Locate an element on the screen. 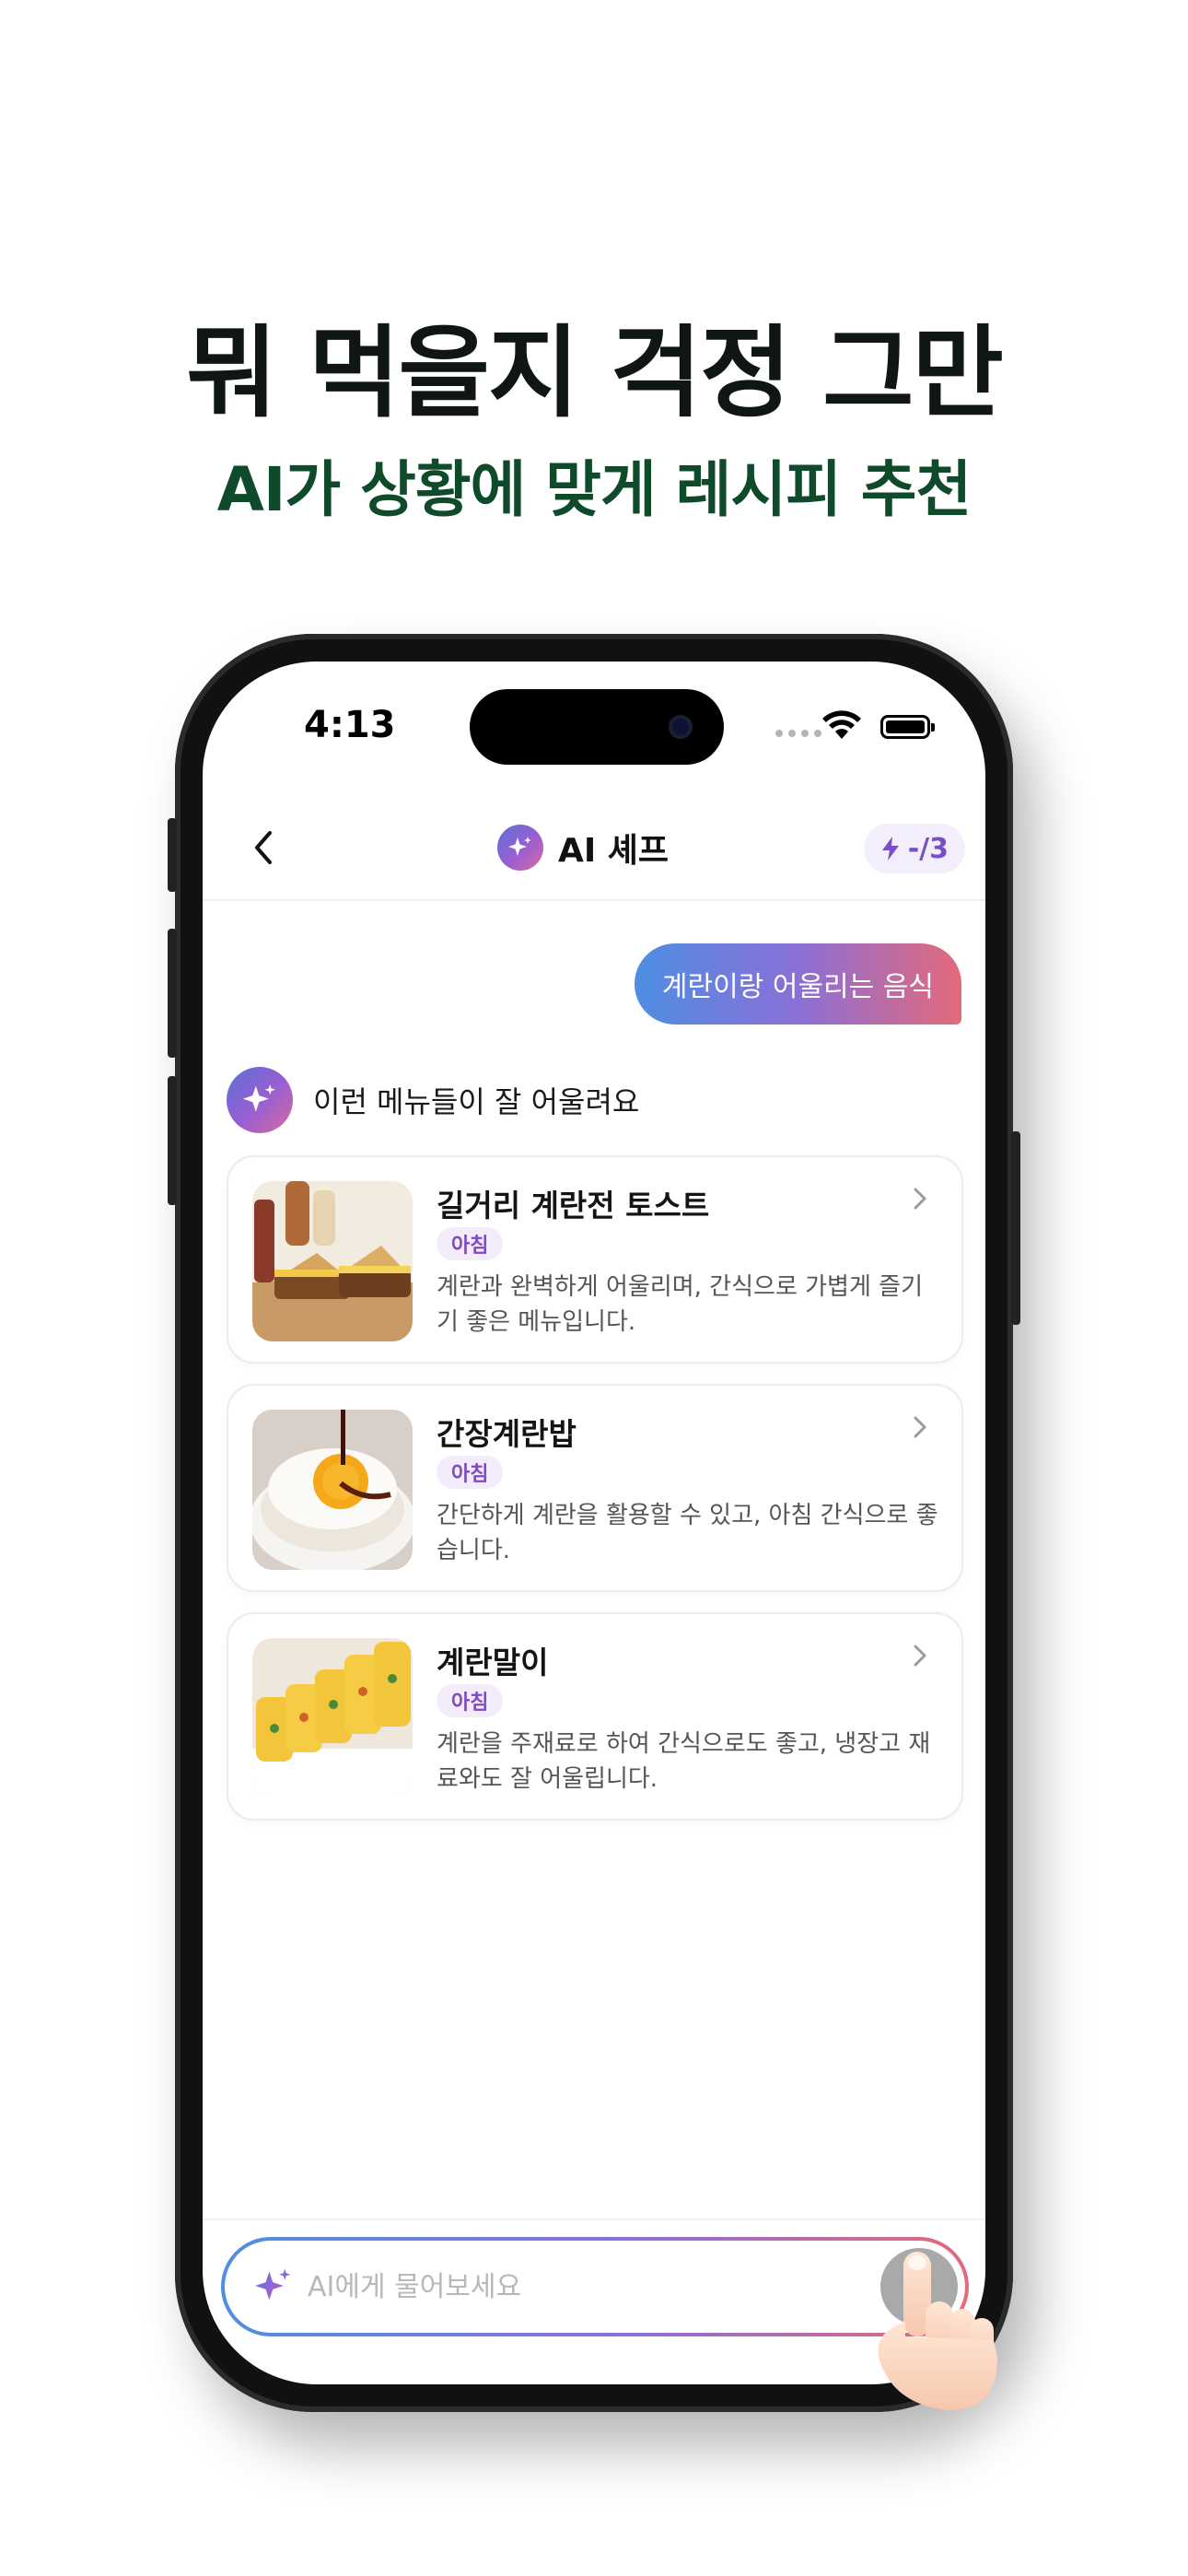 This screenshot has height=2576, width=1188. ai-message-text: 이런 메뉴들이 잘 어울려요 is located at coordinates (476, 1101).